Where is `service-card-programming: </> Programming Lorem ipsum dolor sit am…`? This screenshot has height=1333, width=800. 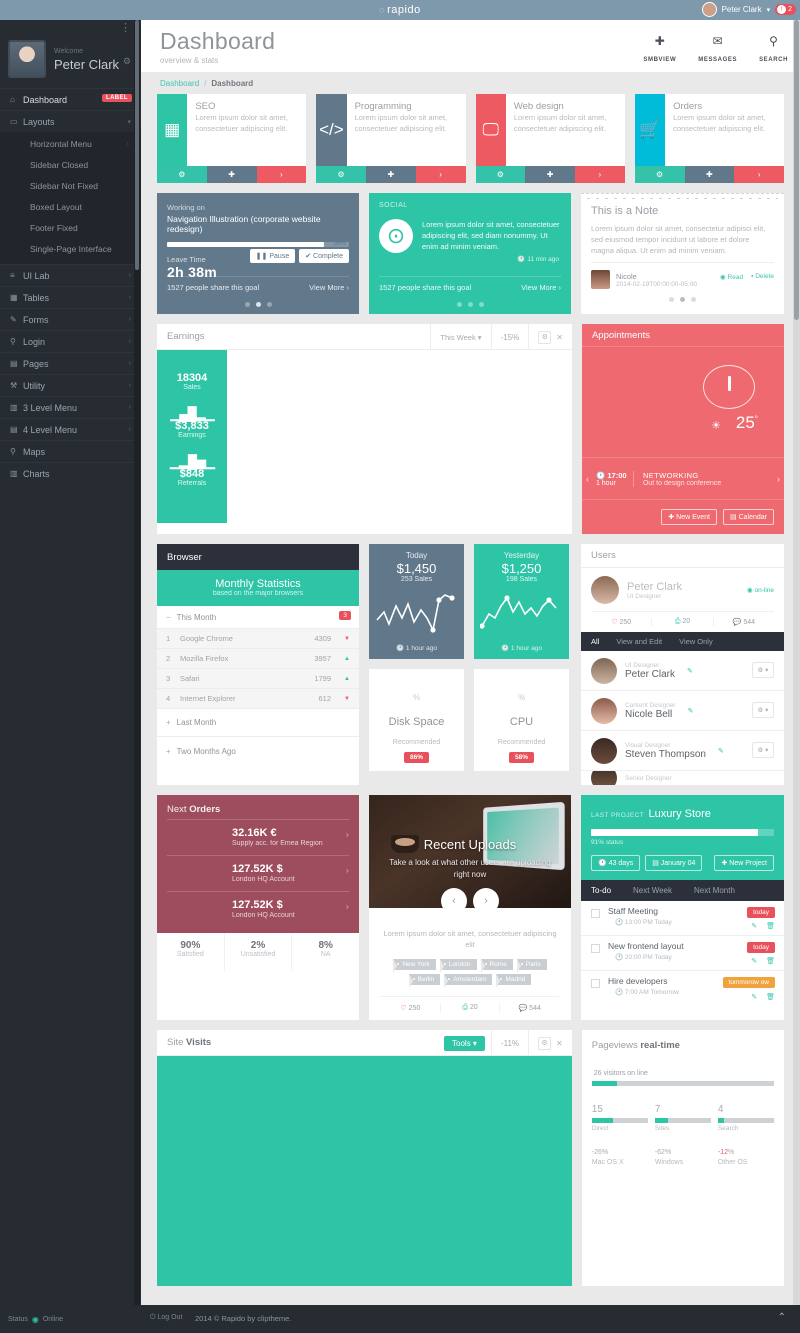 service-card-programming: </> Programming Lorem ipsum dolor sit am… is located at coordinates (391, 138).